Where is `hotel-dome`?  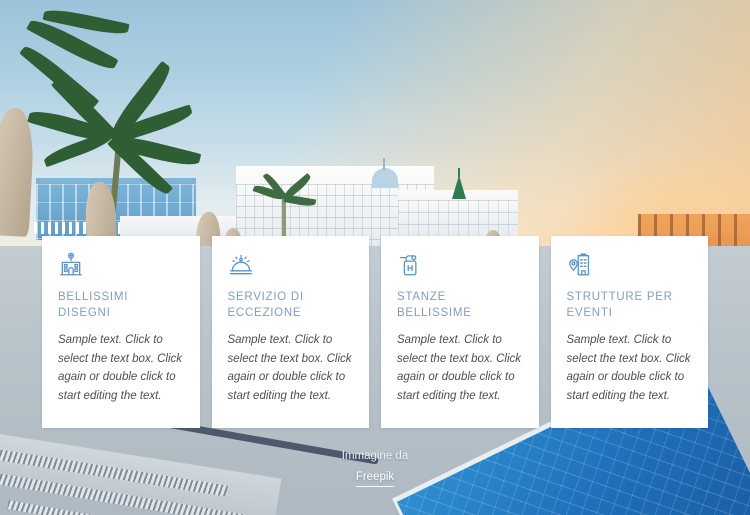
hotel-dome is located at coordinates (385, 178).